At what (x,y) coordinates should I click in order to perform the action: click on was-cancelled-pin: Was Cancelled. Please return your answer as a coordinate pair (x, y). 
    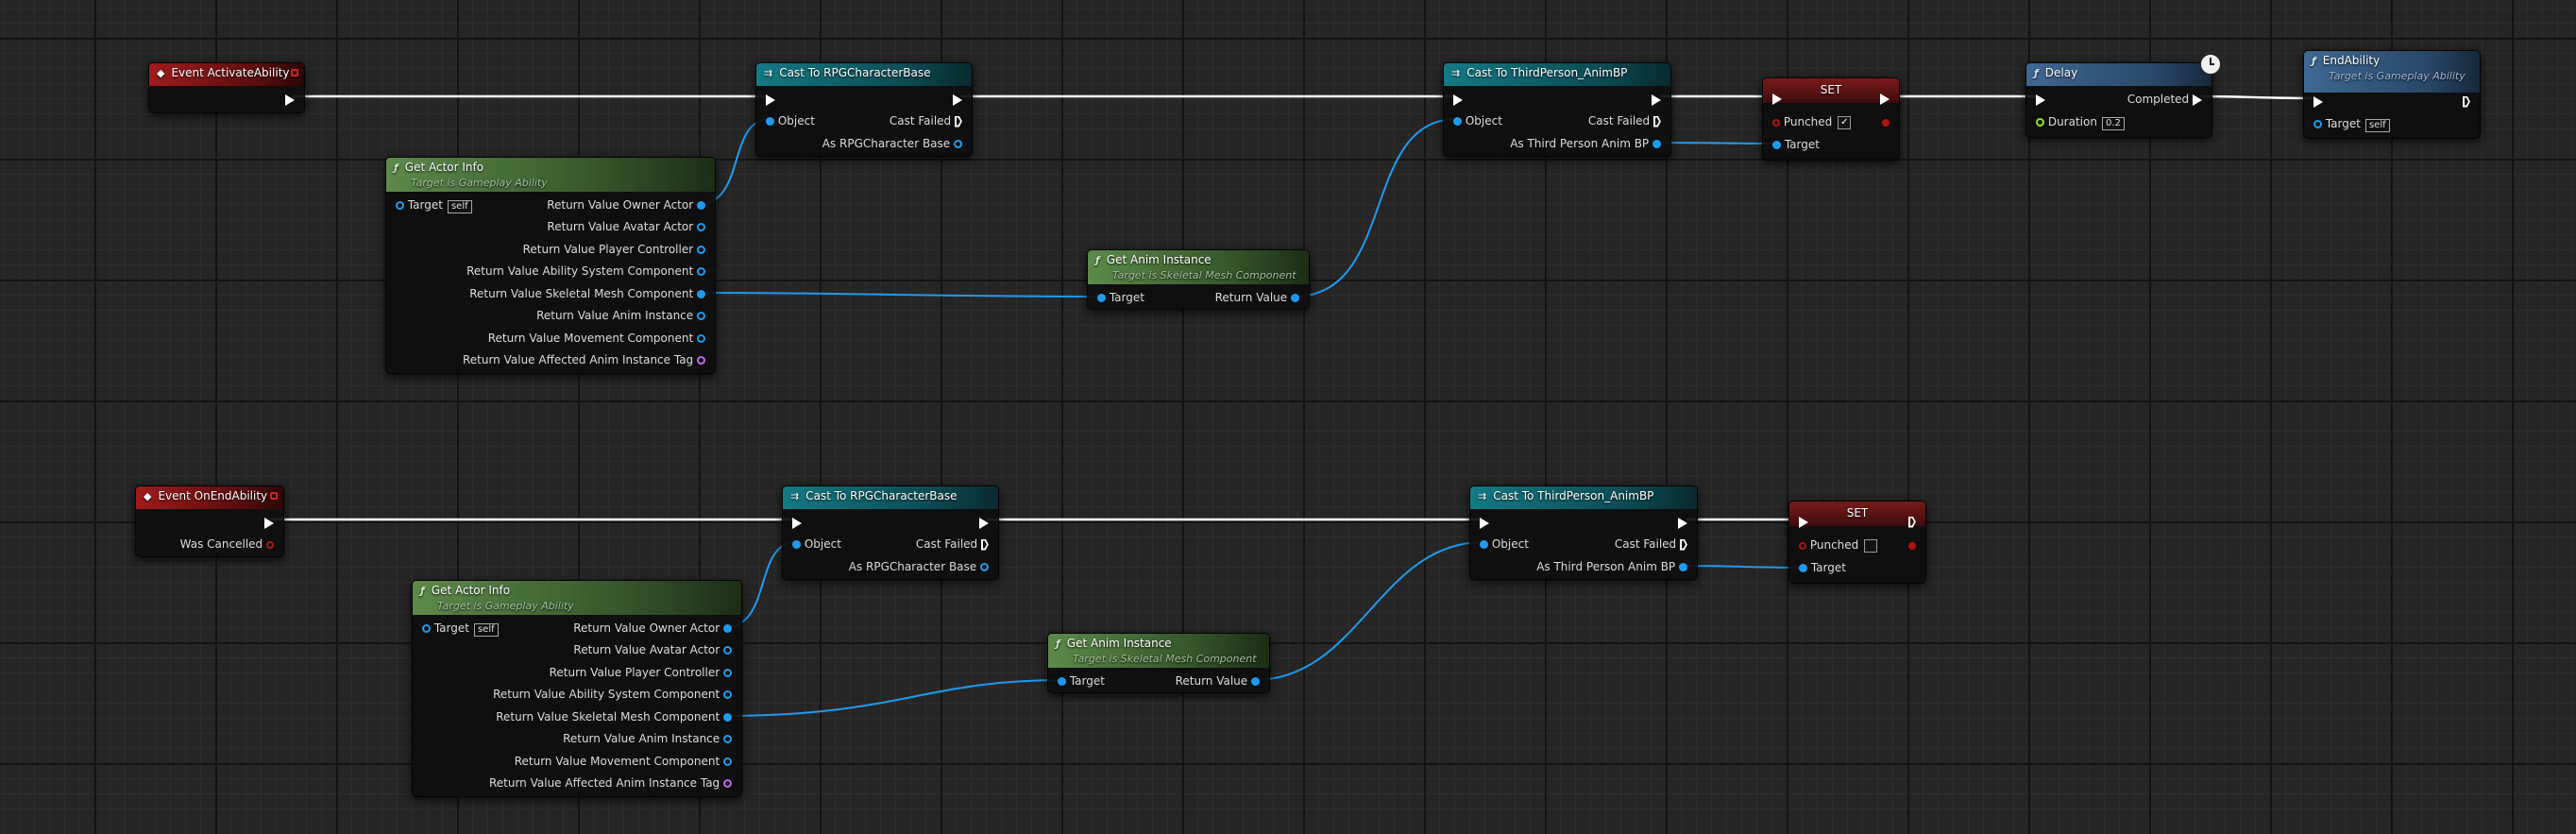
    Looking at the image, I should click on (227, 544).